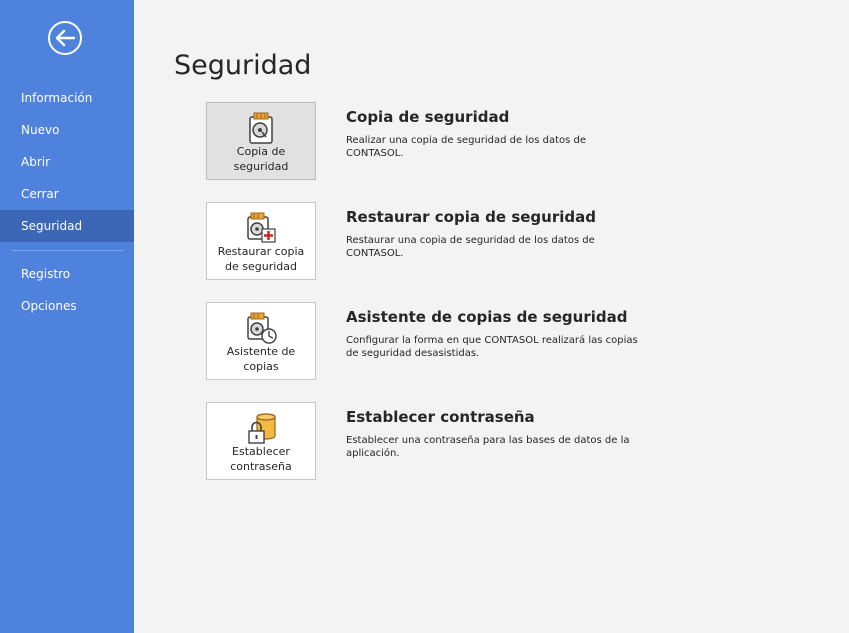 This screenshot has width=849, height=633. Describe the element at coordinates (261, 351) in the screenshot. I see `backup-wizard-button-label-line1: Asistente de` at that location.